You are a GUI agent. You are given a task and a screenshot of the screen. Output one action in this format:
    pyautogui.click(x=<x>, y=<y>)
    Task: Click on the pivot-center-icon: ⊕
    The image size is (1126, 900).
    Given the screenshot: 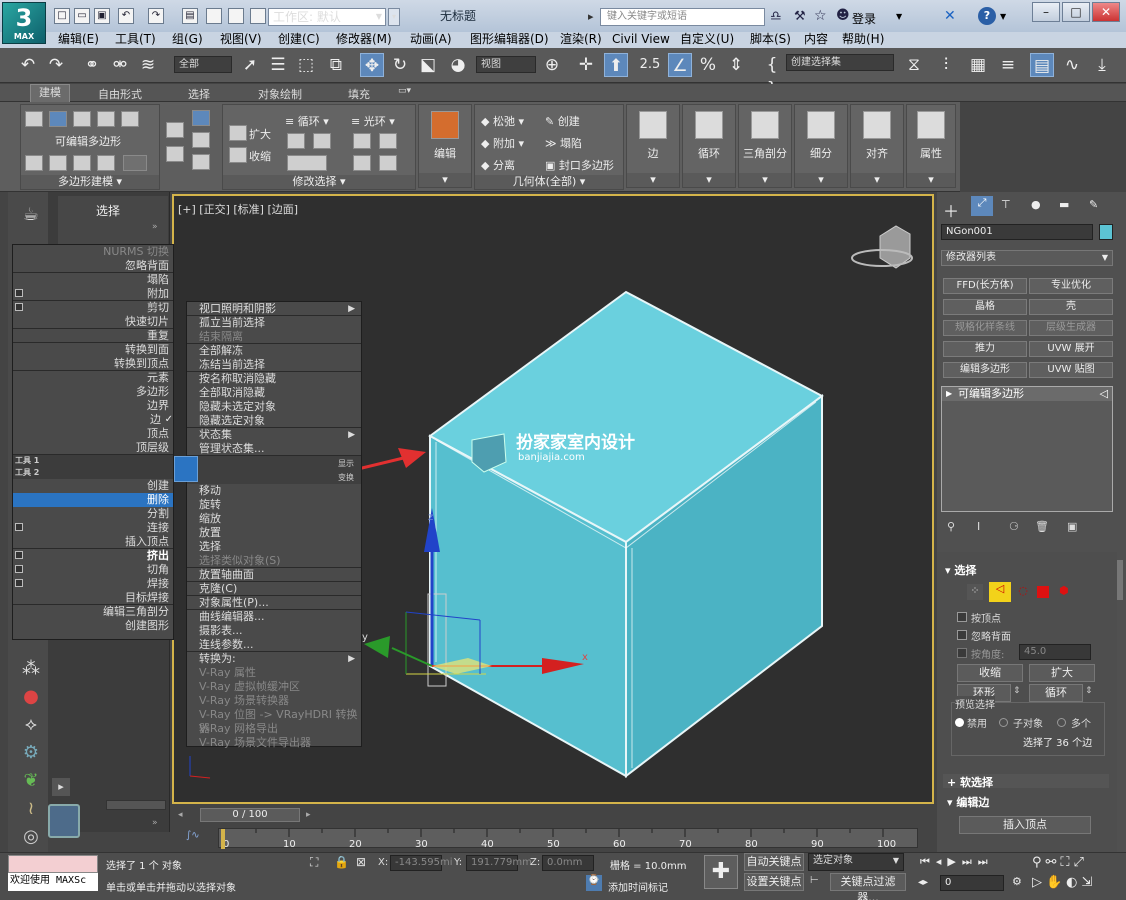 What is the action you would take?
    pyautogui.click(x=552, y=65)
    